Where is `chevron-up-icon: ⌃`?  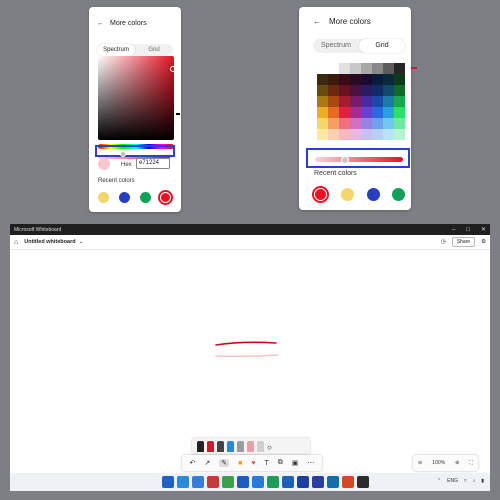
chevron-up-icon: ⌃ is located at coordinates (439, 481).